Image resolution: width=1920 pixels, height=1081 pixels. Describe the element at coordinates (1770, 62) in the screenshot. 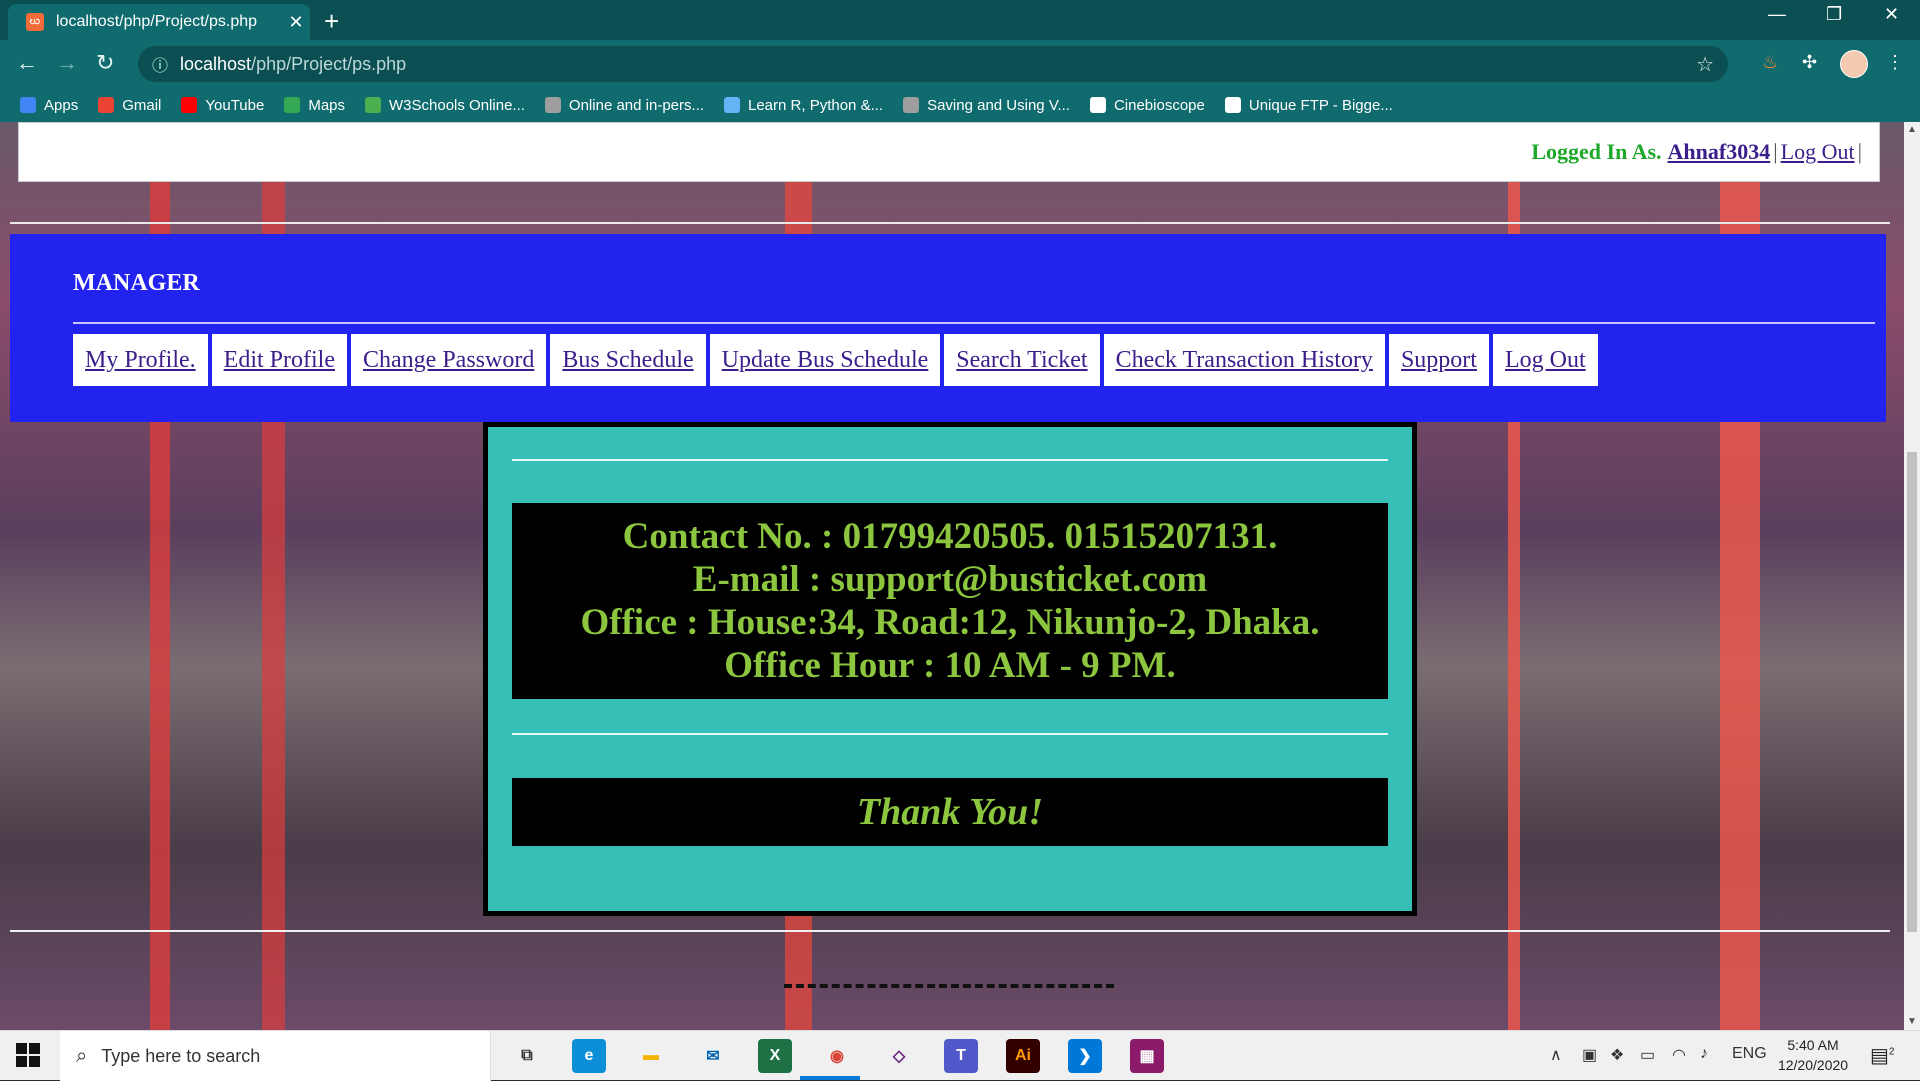

I see `extension-fire-icon: ♨` at that location.